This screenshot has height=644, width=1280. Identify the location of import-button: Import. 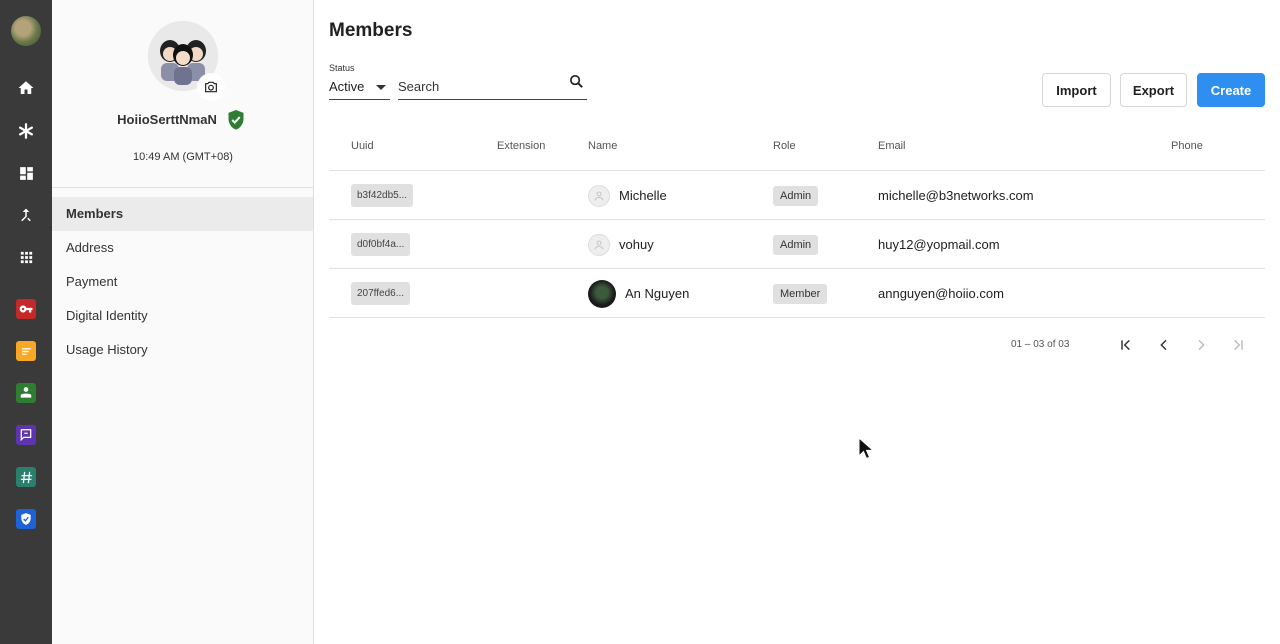
(1076, 90).